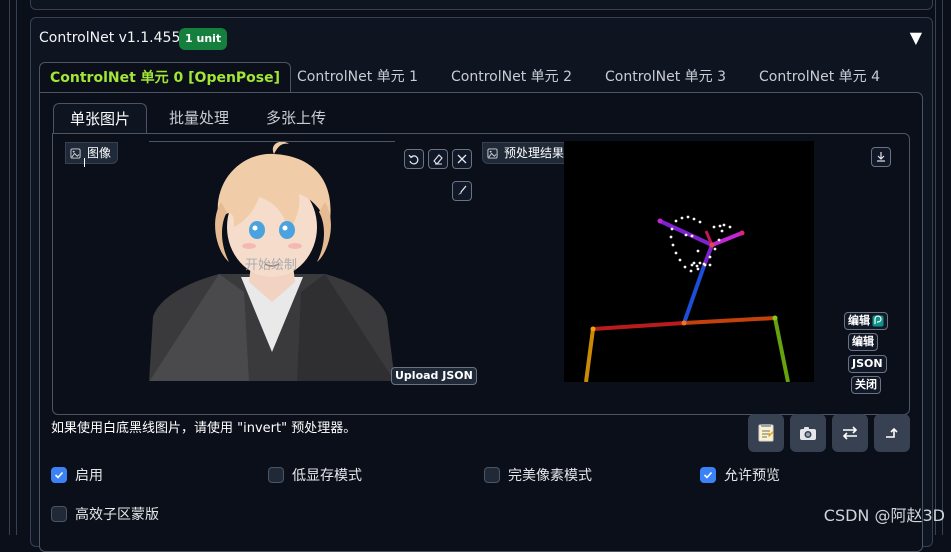 This screenshot has height=552, width=951. Describe the element at coordinates (481, 5) in the screenshot. I see `previous-panel-edge` at that location.